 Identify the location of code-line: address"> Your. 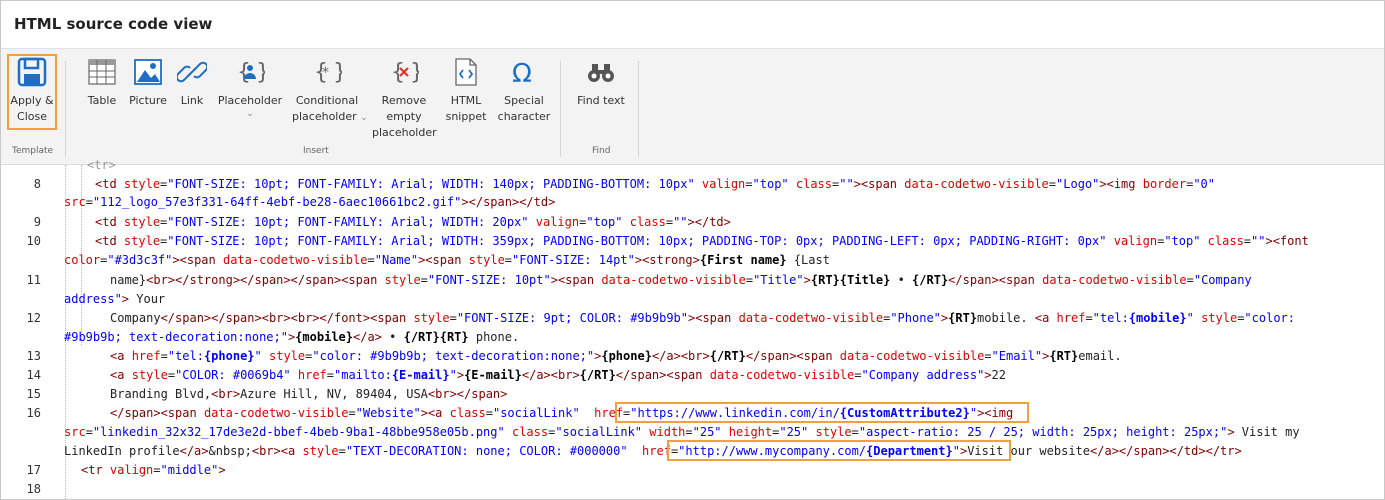
(115, 299).